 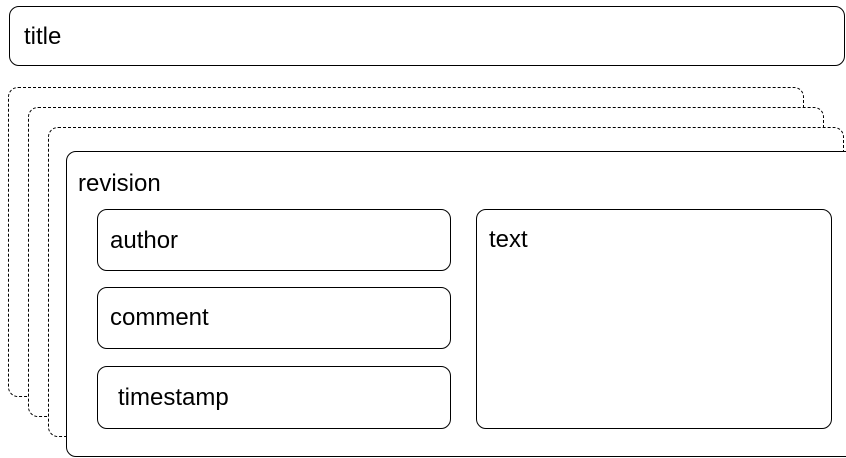 I want to click on author-field-box: author, so click(x=274, y=240).